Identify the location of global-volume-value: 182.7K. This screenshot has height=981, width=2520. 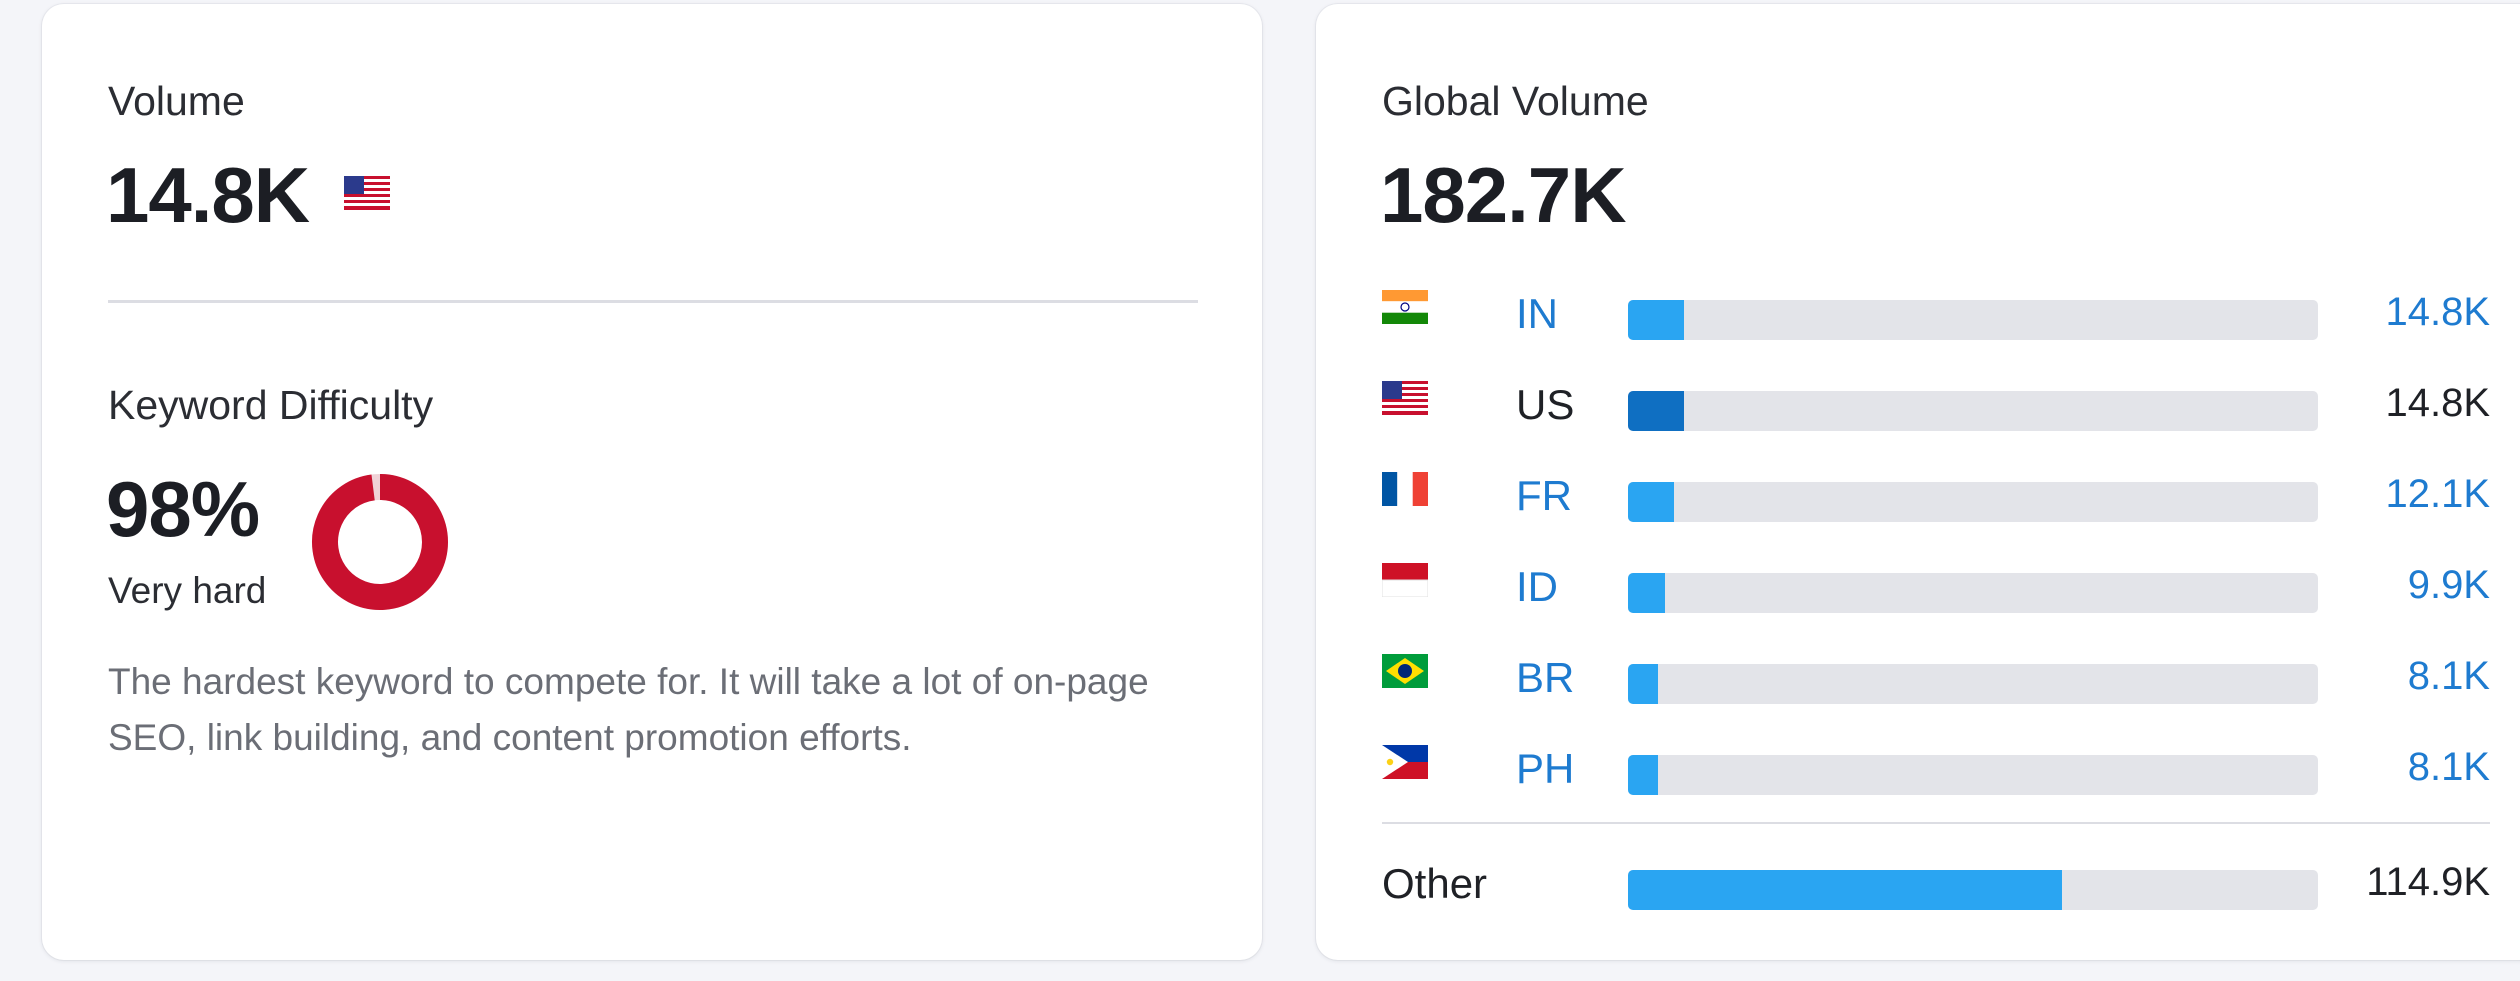
(1503, 195).